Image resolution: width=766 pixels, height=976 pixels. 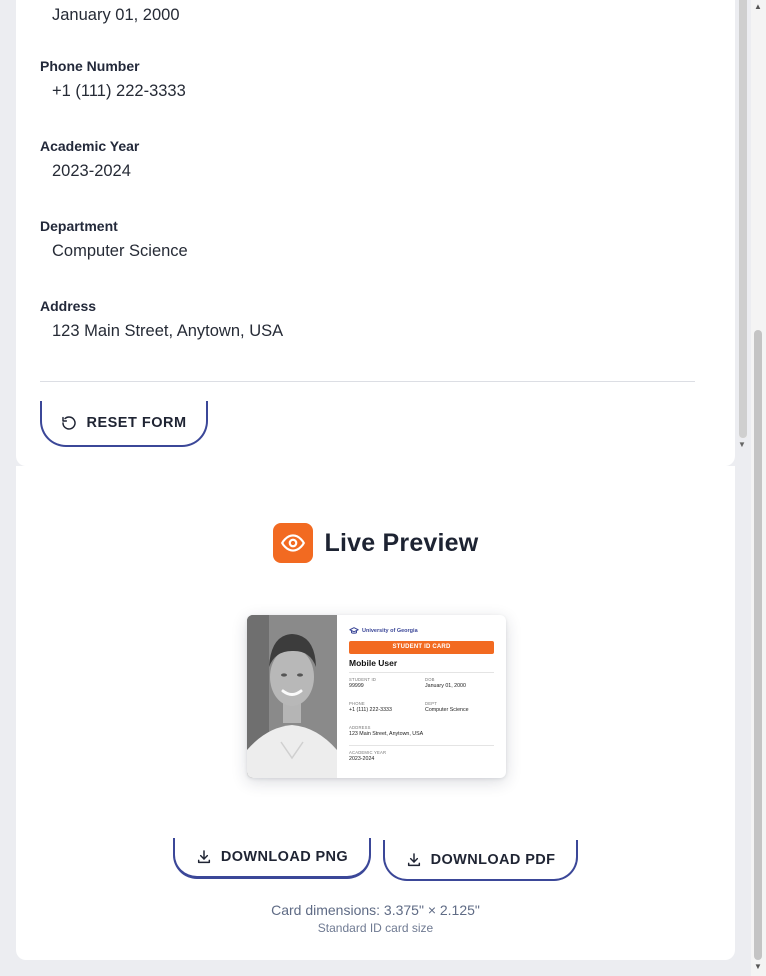 I want to click on academic-year-field: Academic Year 2023-2024, so click(x=90, y=159).